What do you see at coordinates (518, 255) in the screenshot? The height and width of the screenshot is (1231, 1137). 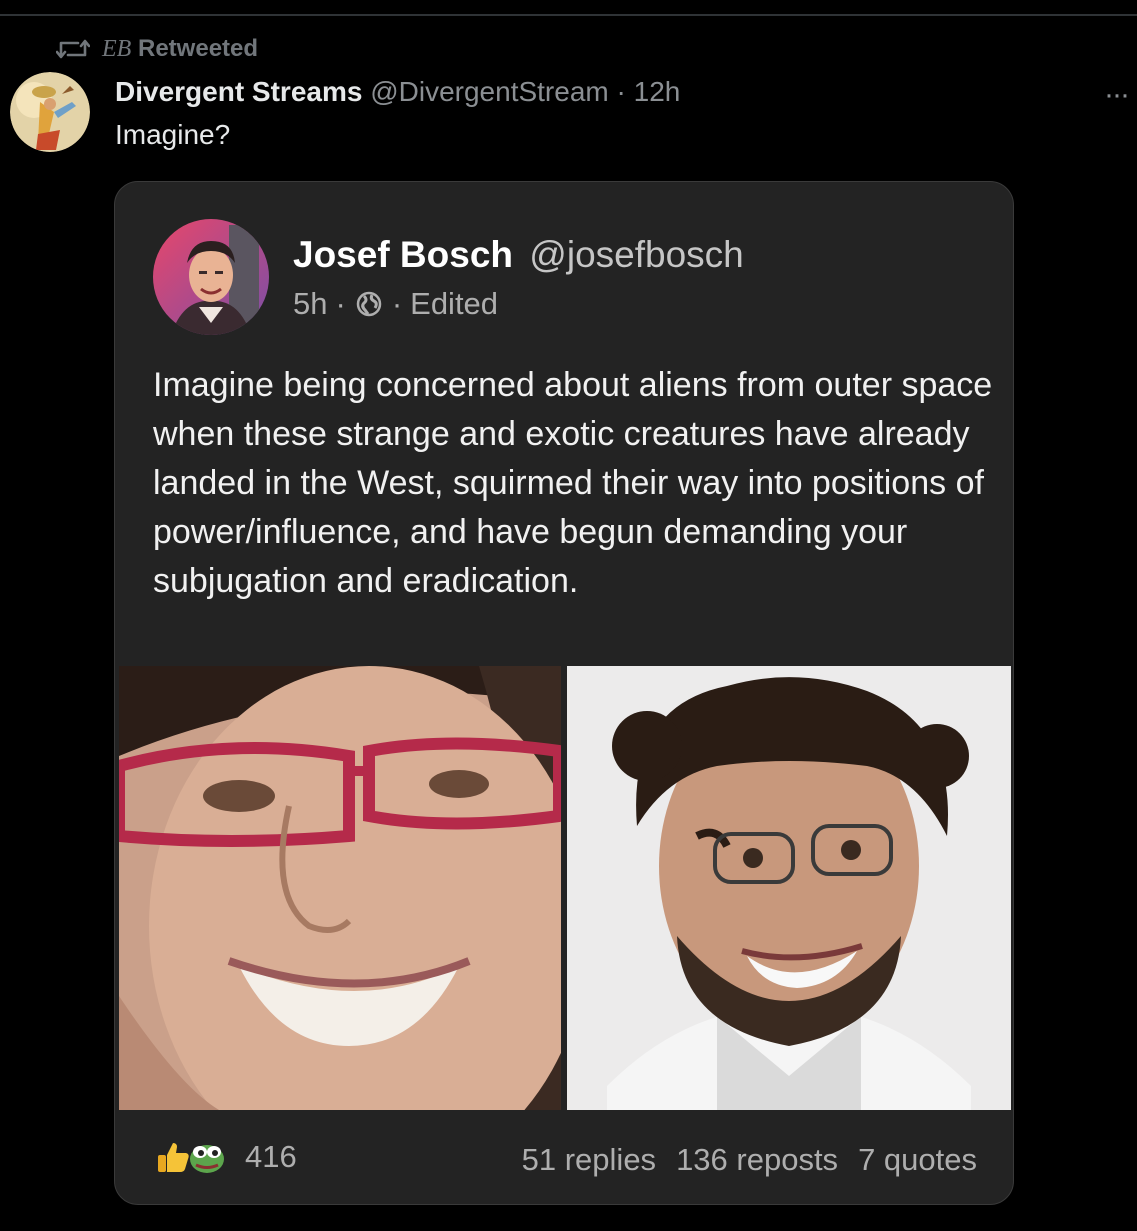 I see `quoted-author-line: Josef Bosch @josefbosch` at bounding box center [518, 255].